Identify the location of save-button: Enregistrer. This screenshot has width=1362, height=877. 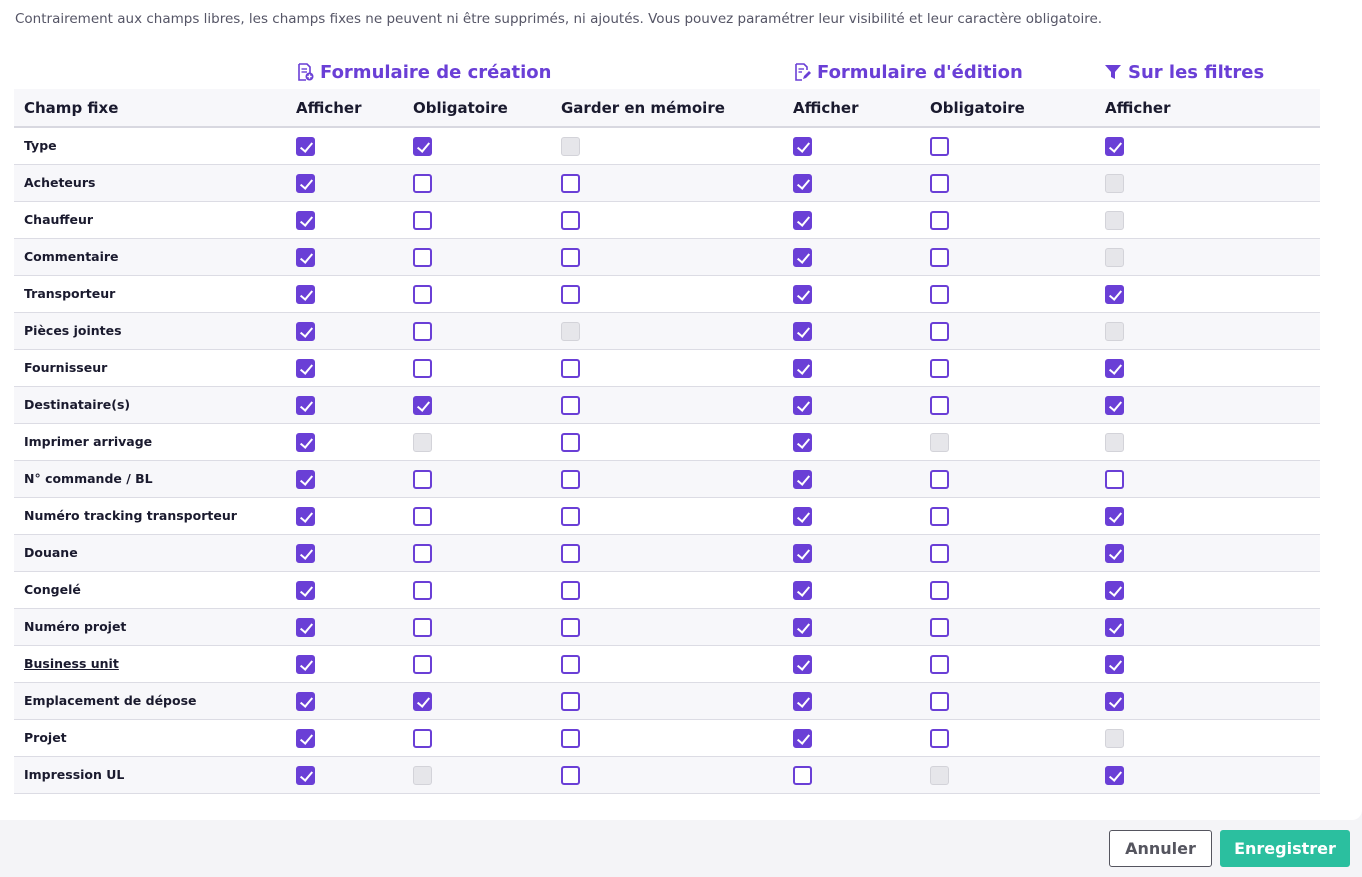
(1285, 848).